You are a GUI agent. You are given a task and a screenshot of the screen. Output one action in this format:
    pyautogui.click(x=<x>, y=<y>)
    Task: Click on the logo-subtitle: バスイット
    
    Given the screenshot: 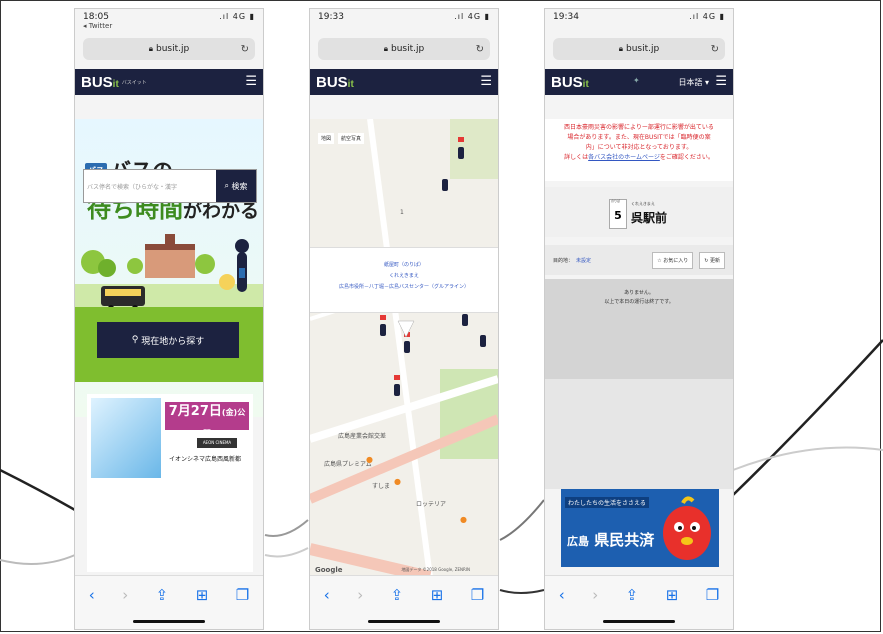 What is the action you would take?
    pyautogui.click(x=134, y=82)
    